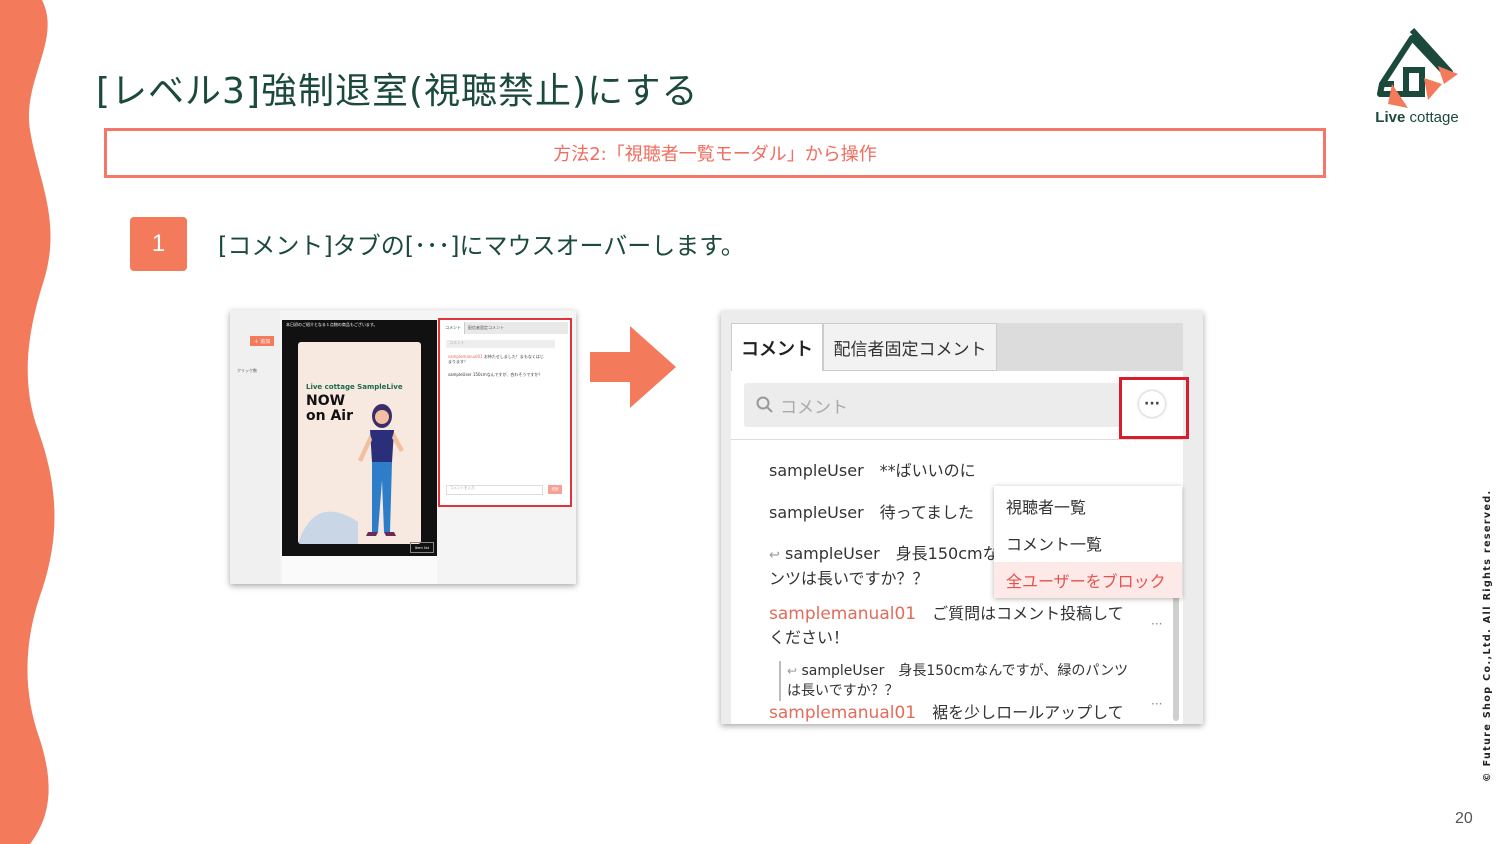 The height and width of the screenshot is (844, 1500). Describe the element at coordinates (957, 439) in the screenshot. I see `divider` at that location.